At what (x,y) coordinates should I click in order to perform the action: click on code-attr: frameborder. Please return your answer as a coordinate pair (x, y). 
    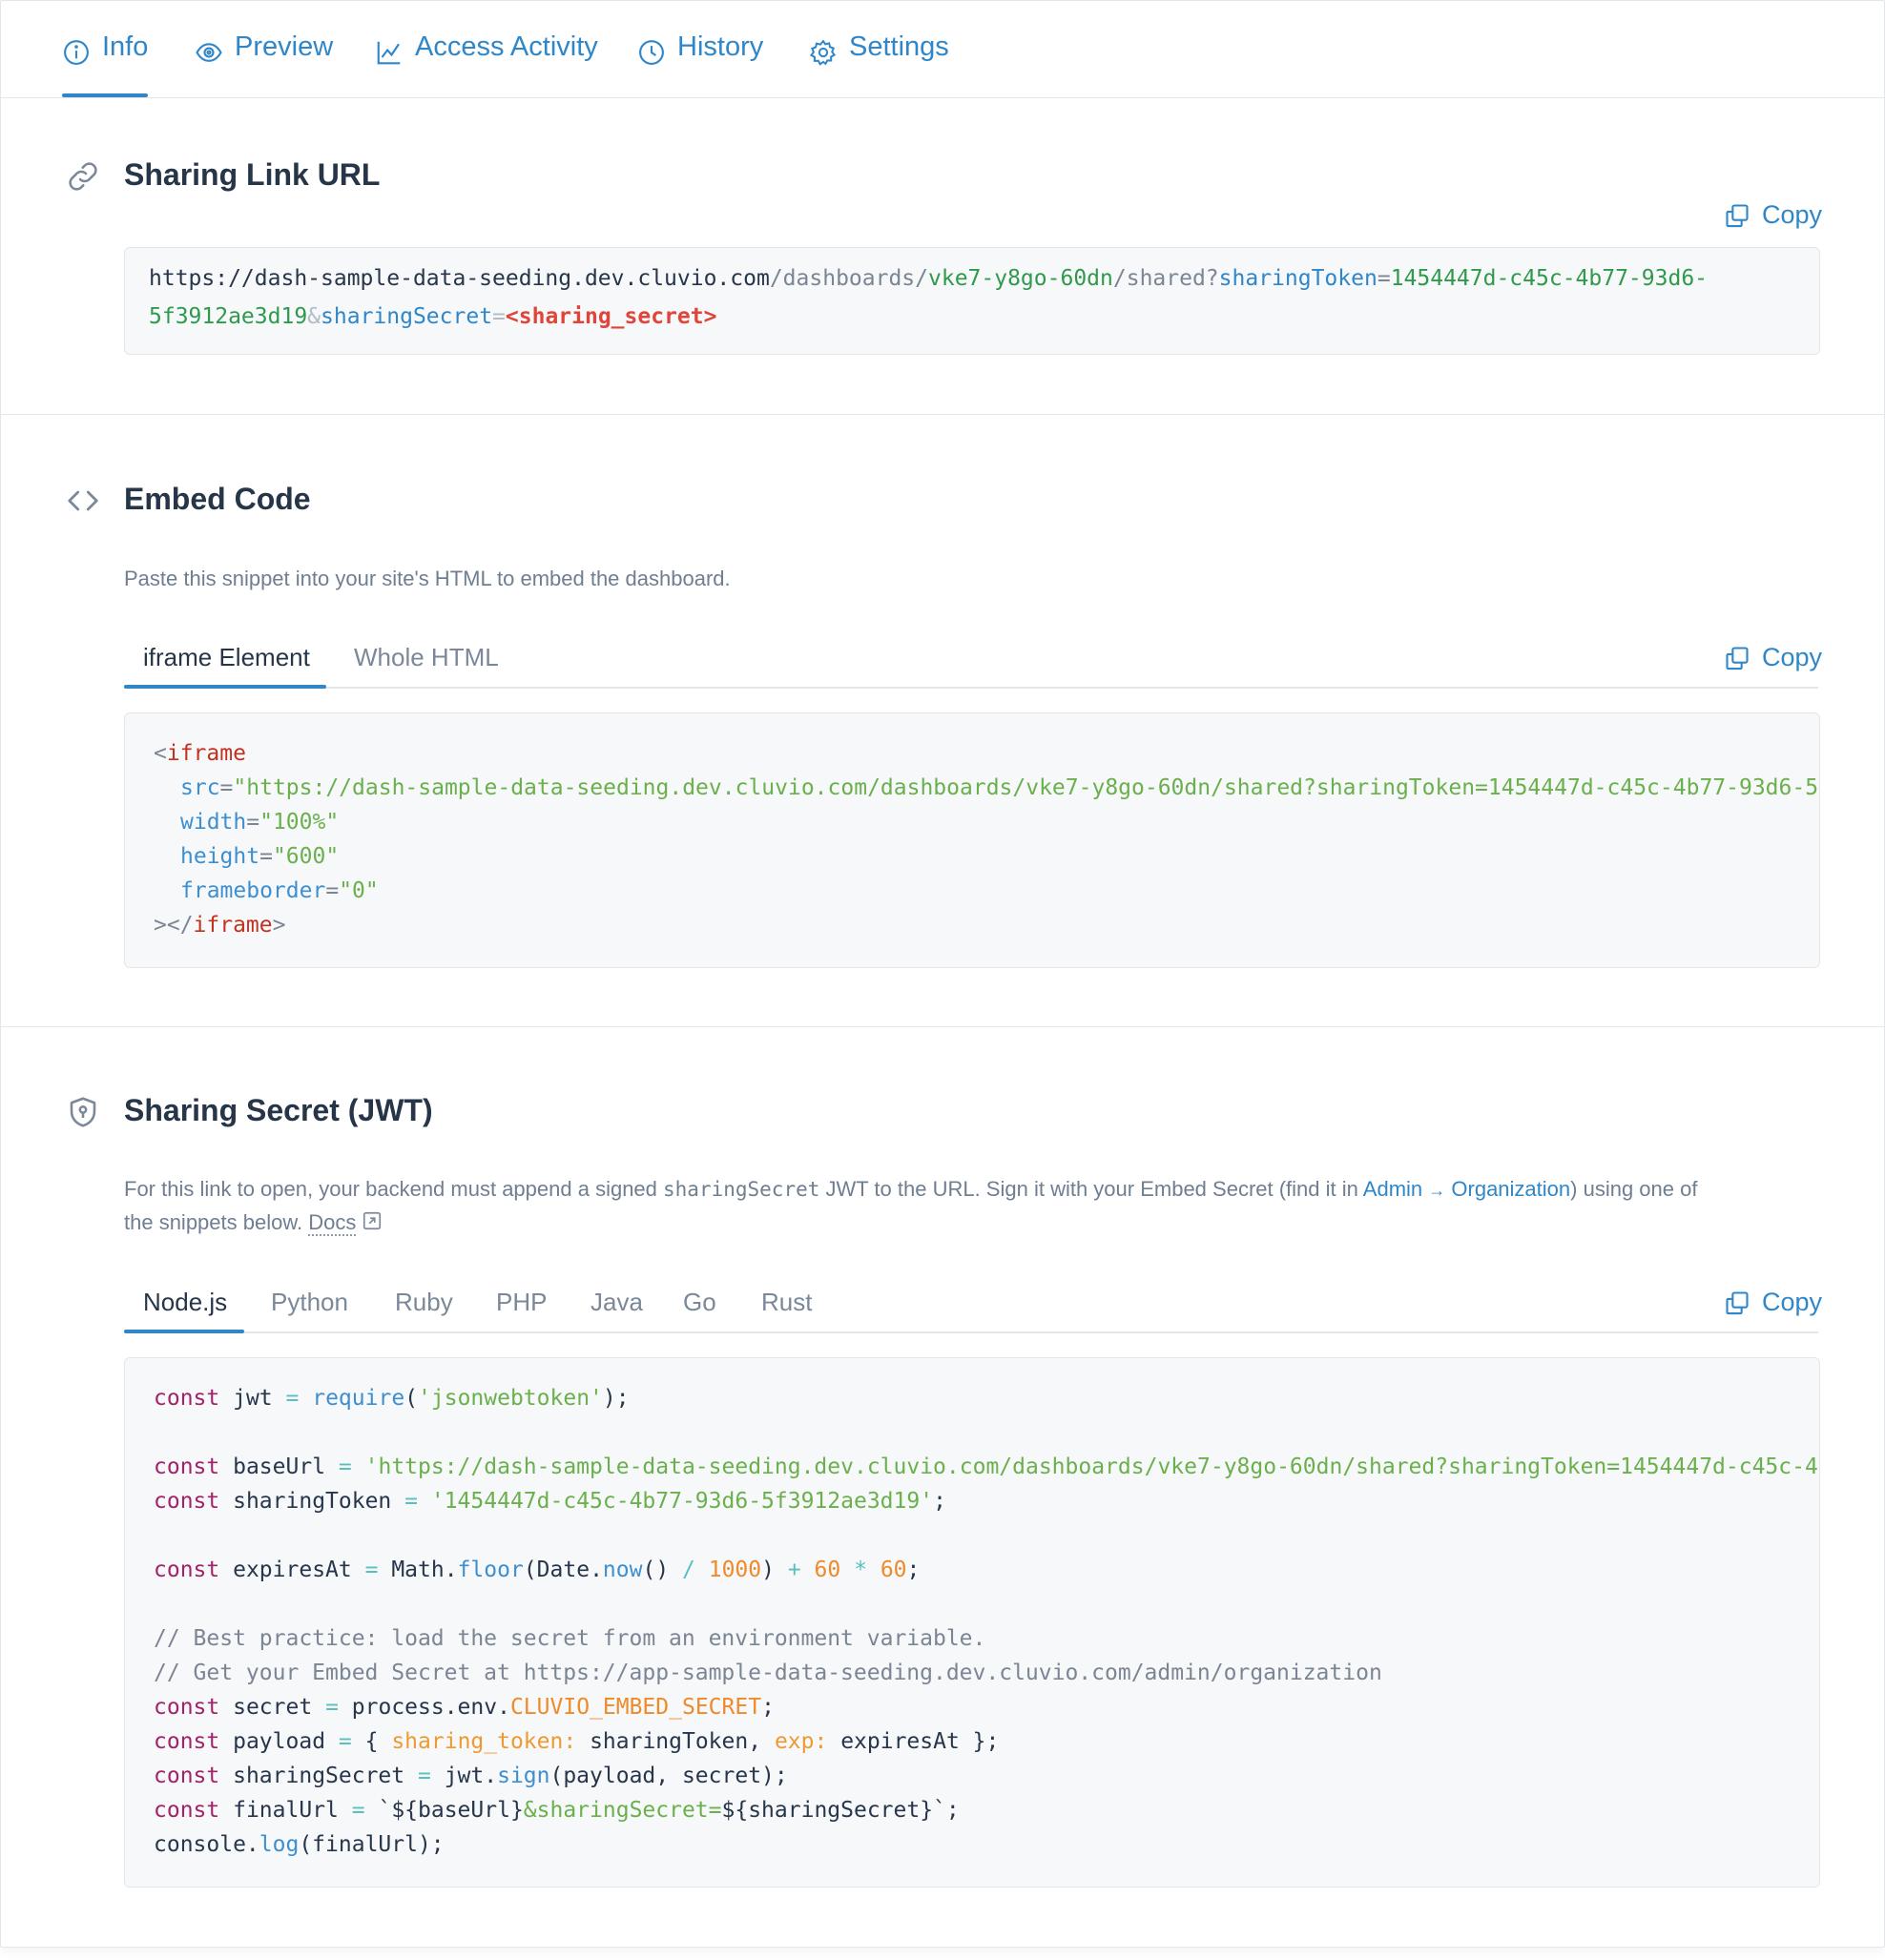
    Looking at the image, I should click on (253, 890).